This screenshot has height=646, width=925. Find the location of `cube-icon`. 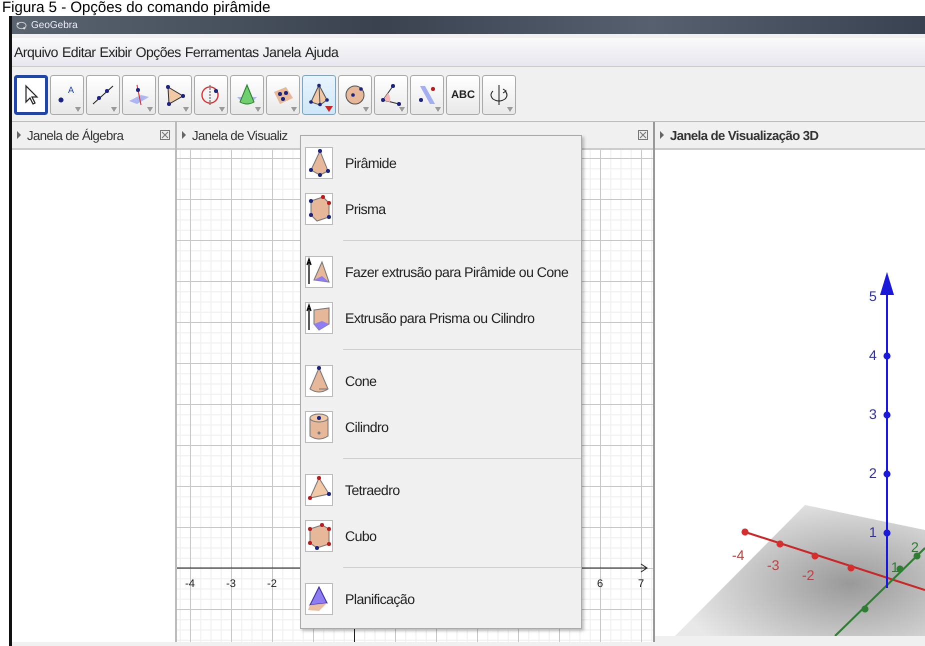

cube-icon is located at coordinates (319, 536).